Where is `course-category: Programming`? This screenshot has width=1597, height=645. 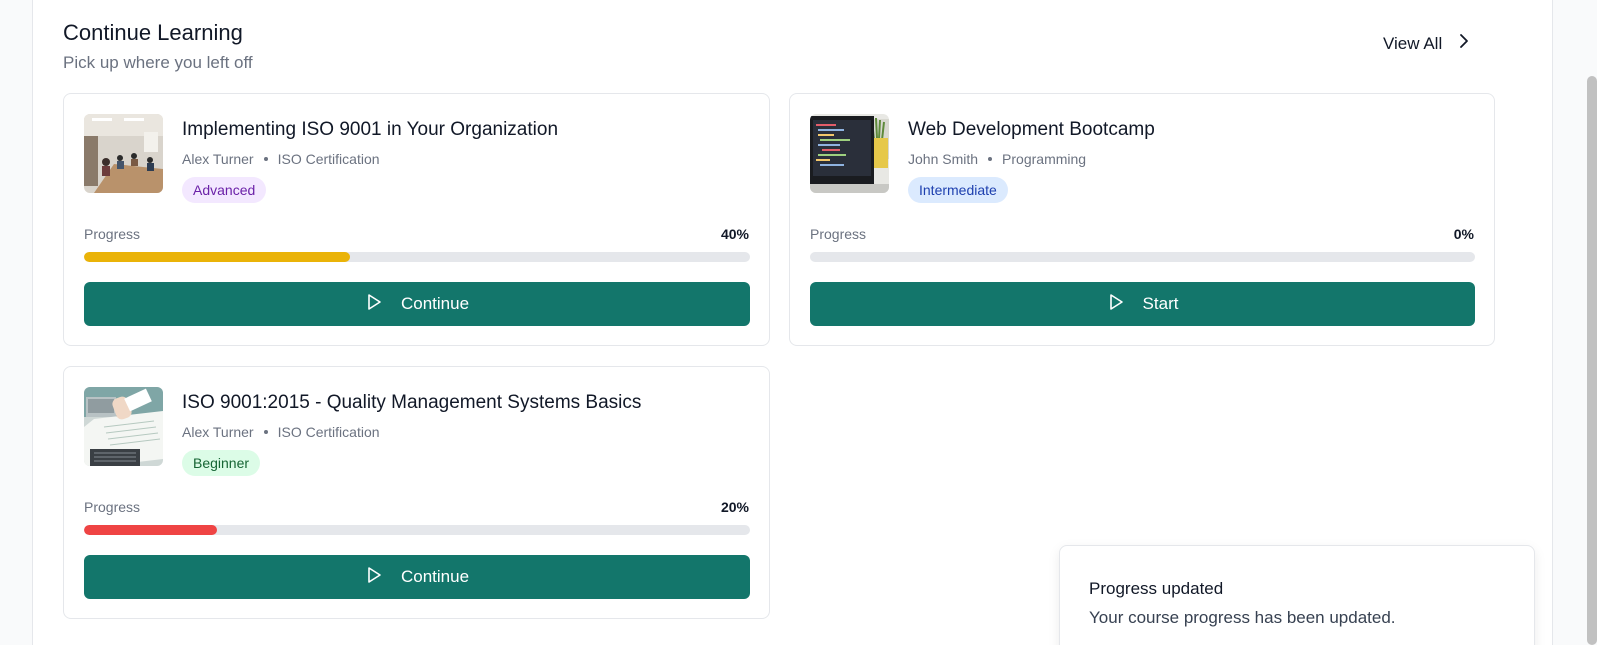
course-category: Programming is located at coordinates (1044, 159).